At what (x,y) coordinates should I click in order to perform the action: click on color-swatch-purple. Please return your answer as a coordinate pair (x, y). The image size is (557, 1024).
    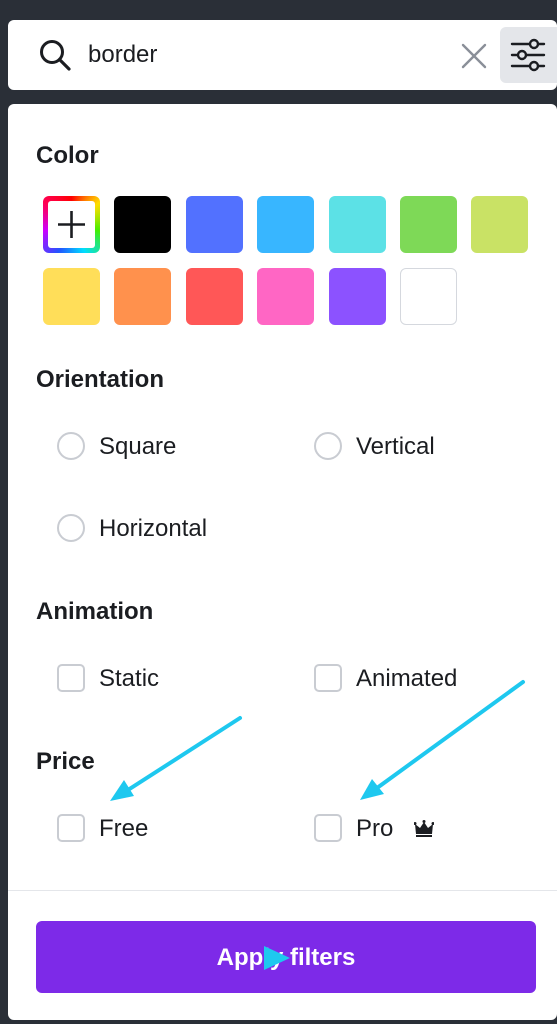
    Looking at the image, I should click on (357, 296).